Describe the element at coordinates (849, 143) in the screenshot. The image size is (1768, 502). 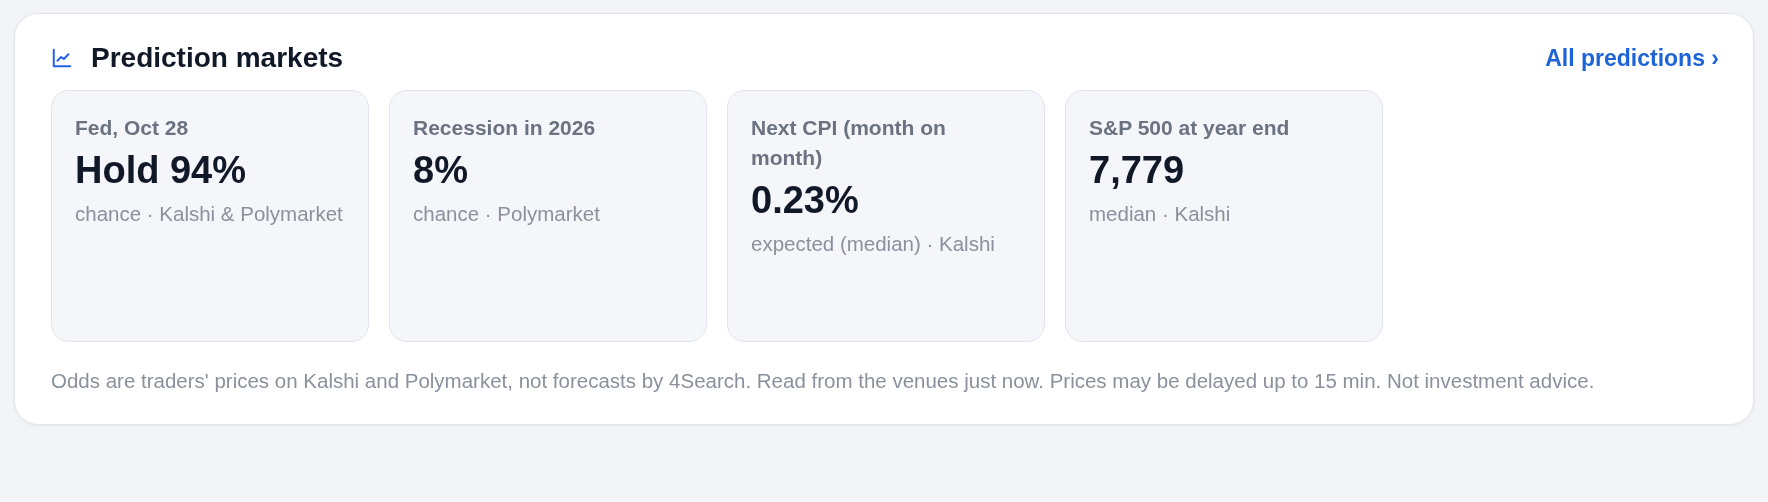
I see `market-label: Next CPI (month on month)` at that location.